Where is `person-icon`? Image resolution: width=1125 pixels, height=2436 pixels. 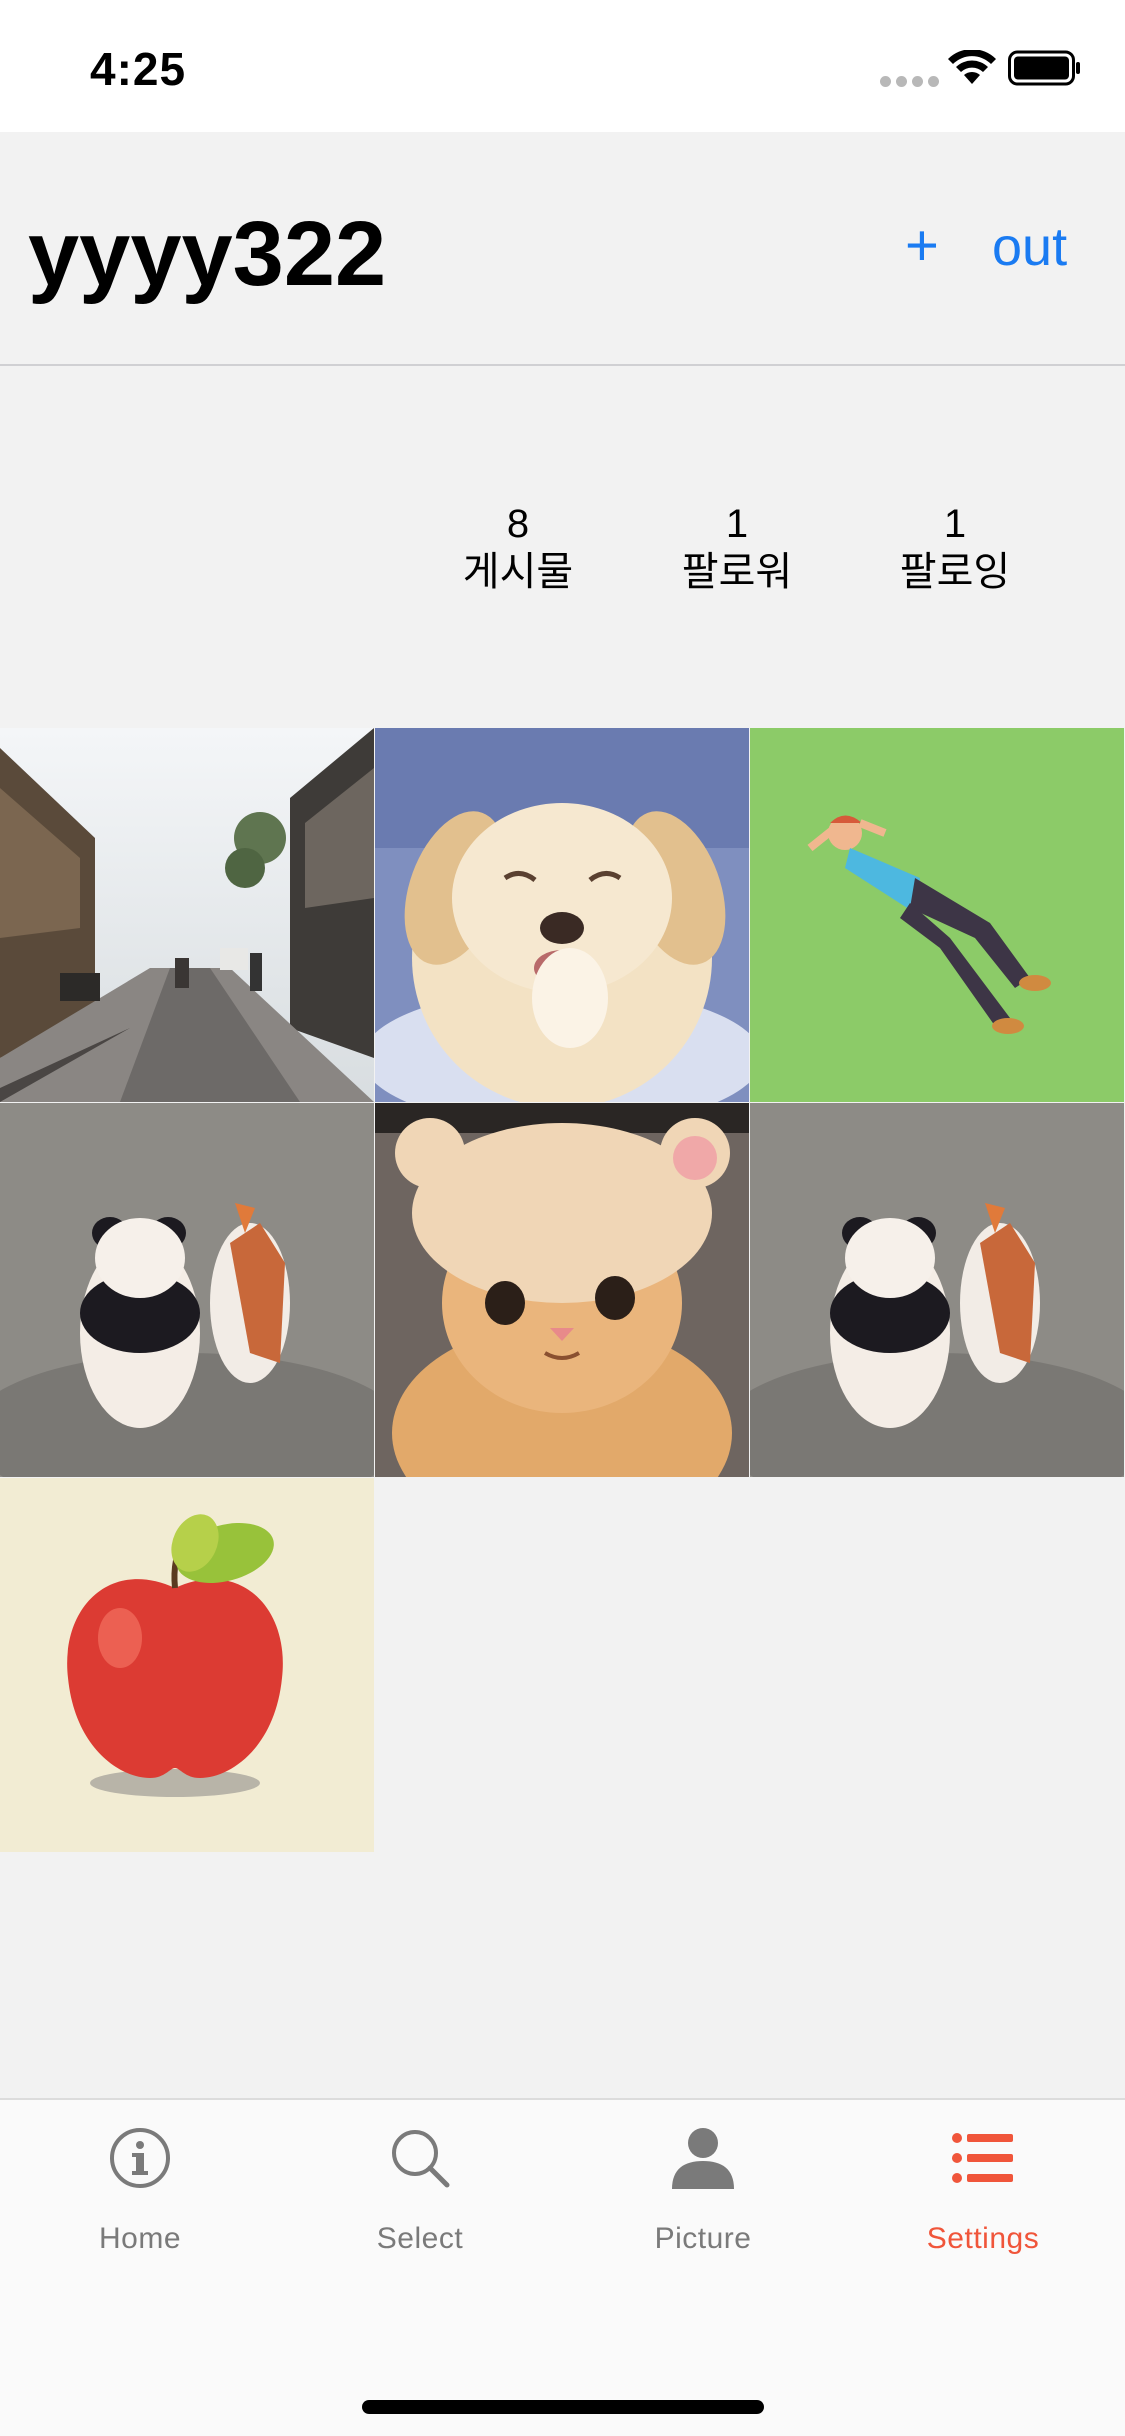
person-icon is located at coordinates (703, 2158).